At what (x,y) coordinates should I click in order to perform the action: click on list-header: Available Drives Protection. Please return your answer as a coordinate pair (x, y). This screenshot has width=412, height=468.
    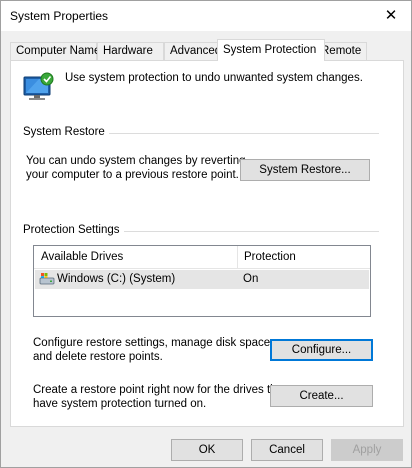
    Looking at the image, I should click on (202, 257).